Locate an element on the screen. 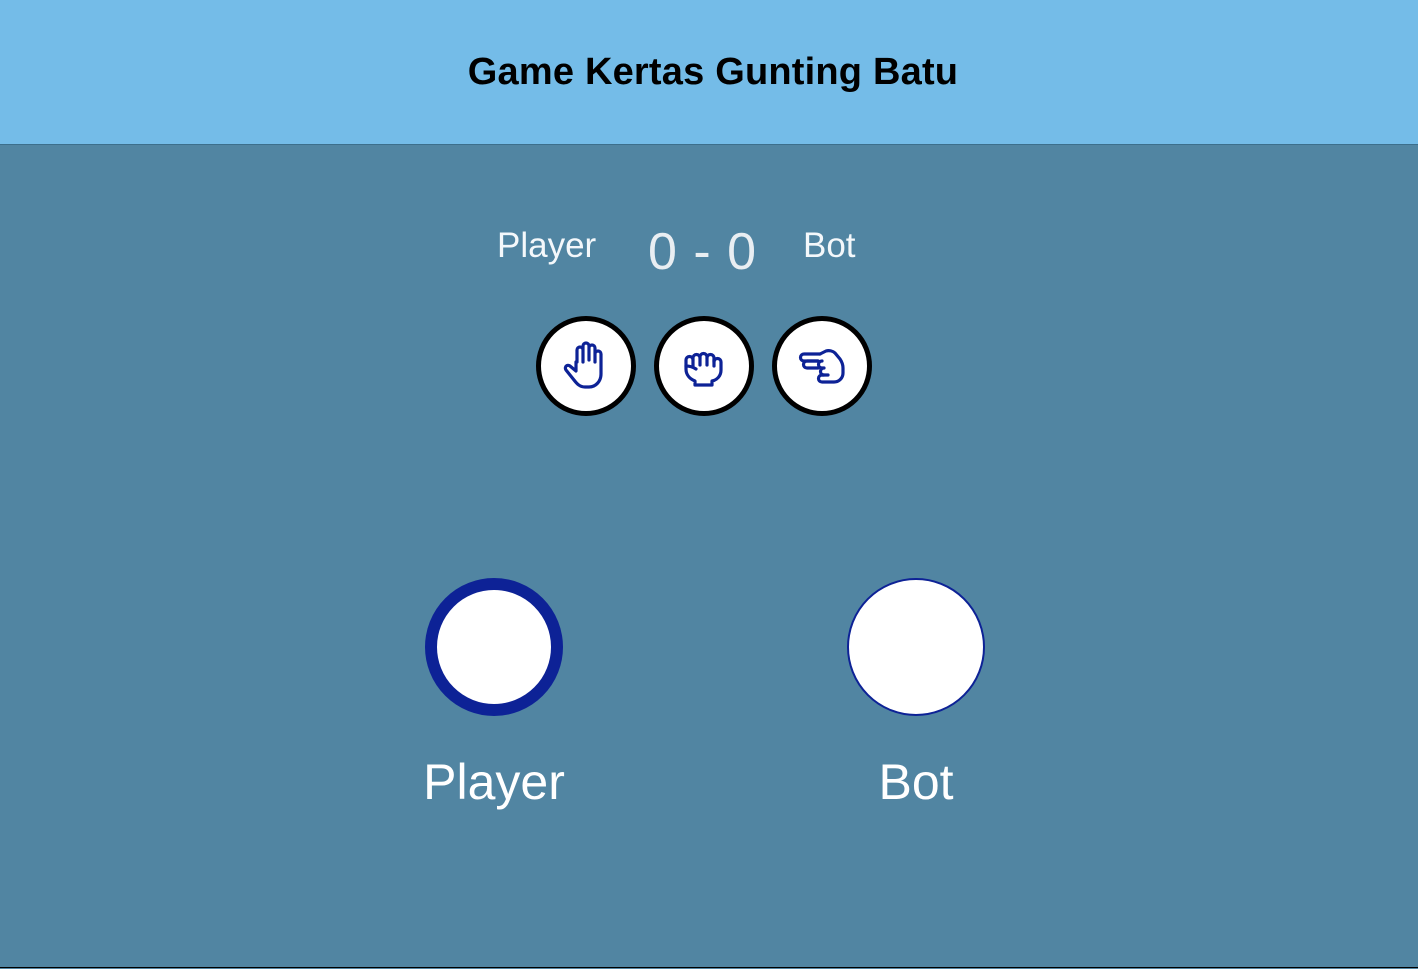  score-display: 0 - 0 is located at coordinates (703, 252).